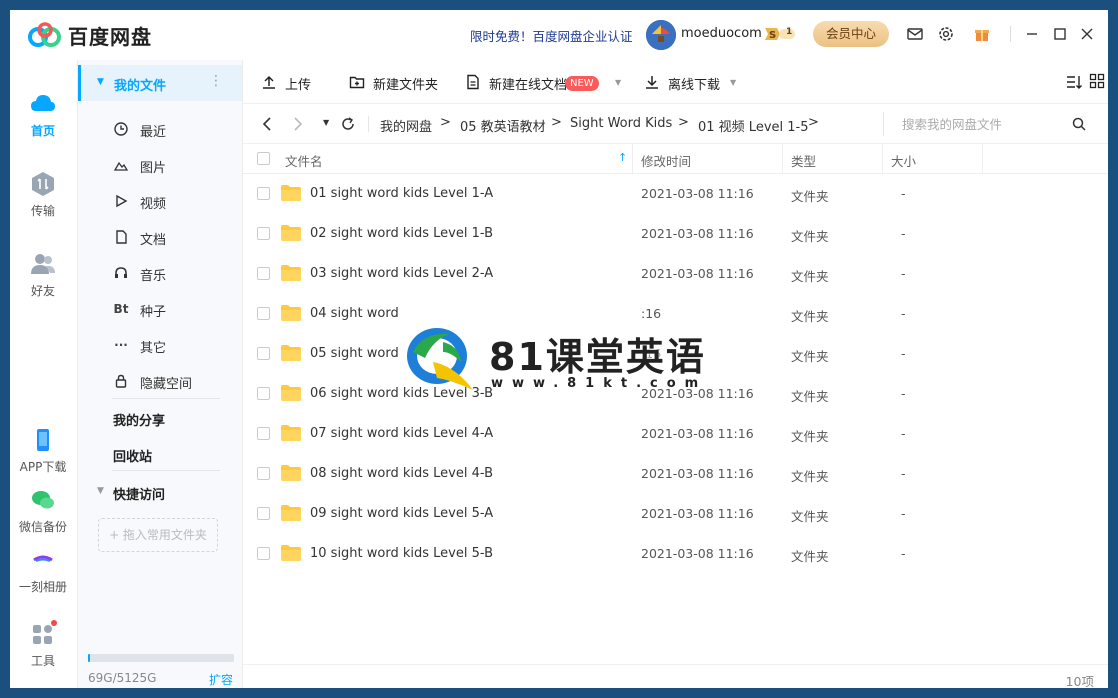 This screenshot has width=1118, height=698. What do you see at coordinates (160, 129) in the screenshot?
I see `sidebar-item-recent: 最近` at bounding box center [160, 129].